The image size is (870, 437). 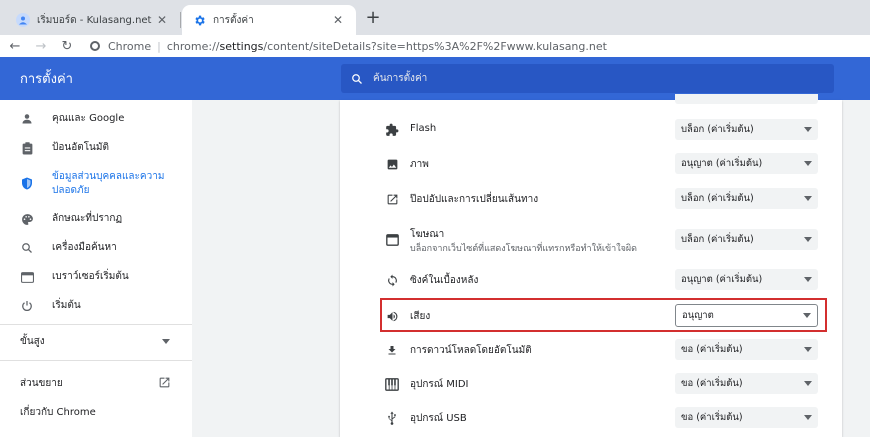 I want to click on permission-select-images: อนุญาต (ค่าเริ่มต้น), so click(x=746, y=163).